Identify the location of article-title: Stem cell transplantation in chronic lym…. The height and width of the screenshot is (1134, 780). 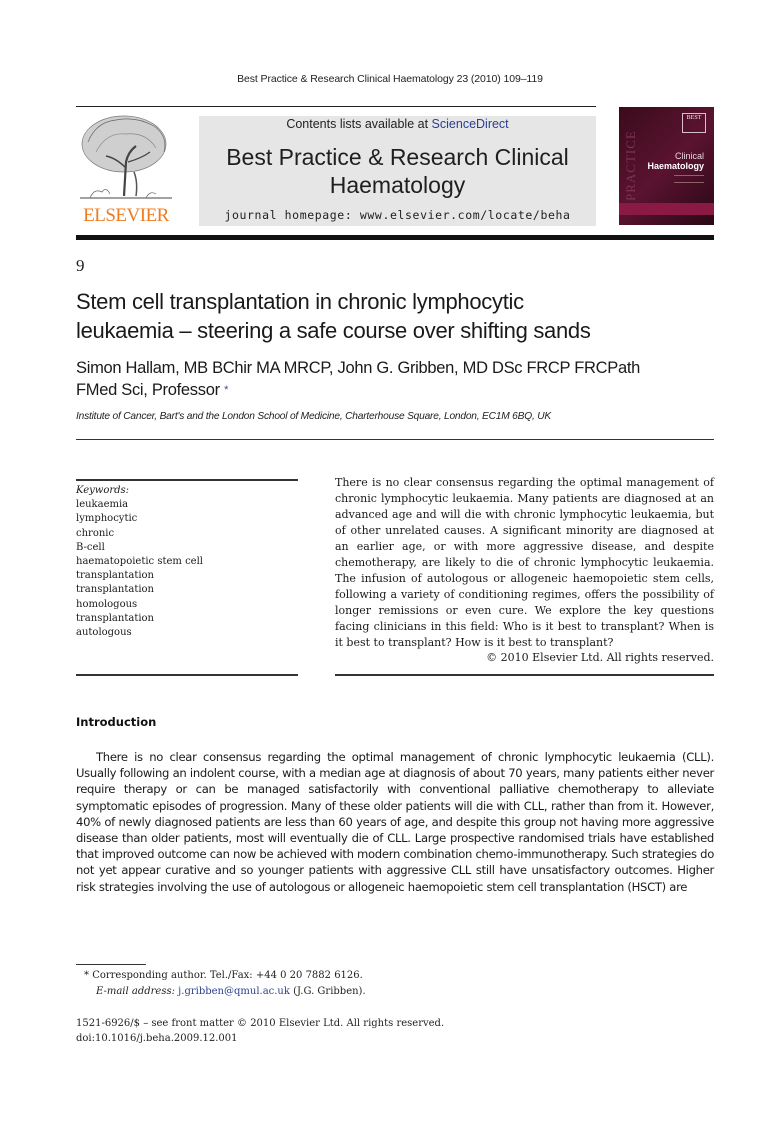
(396, 316).